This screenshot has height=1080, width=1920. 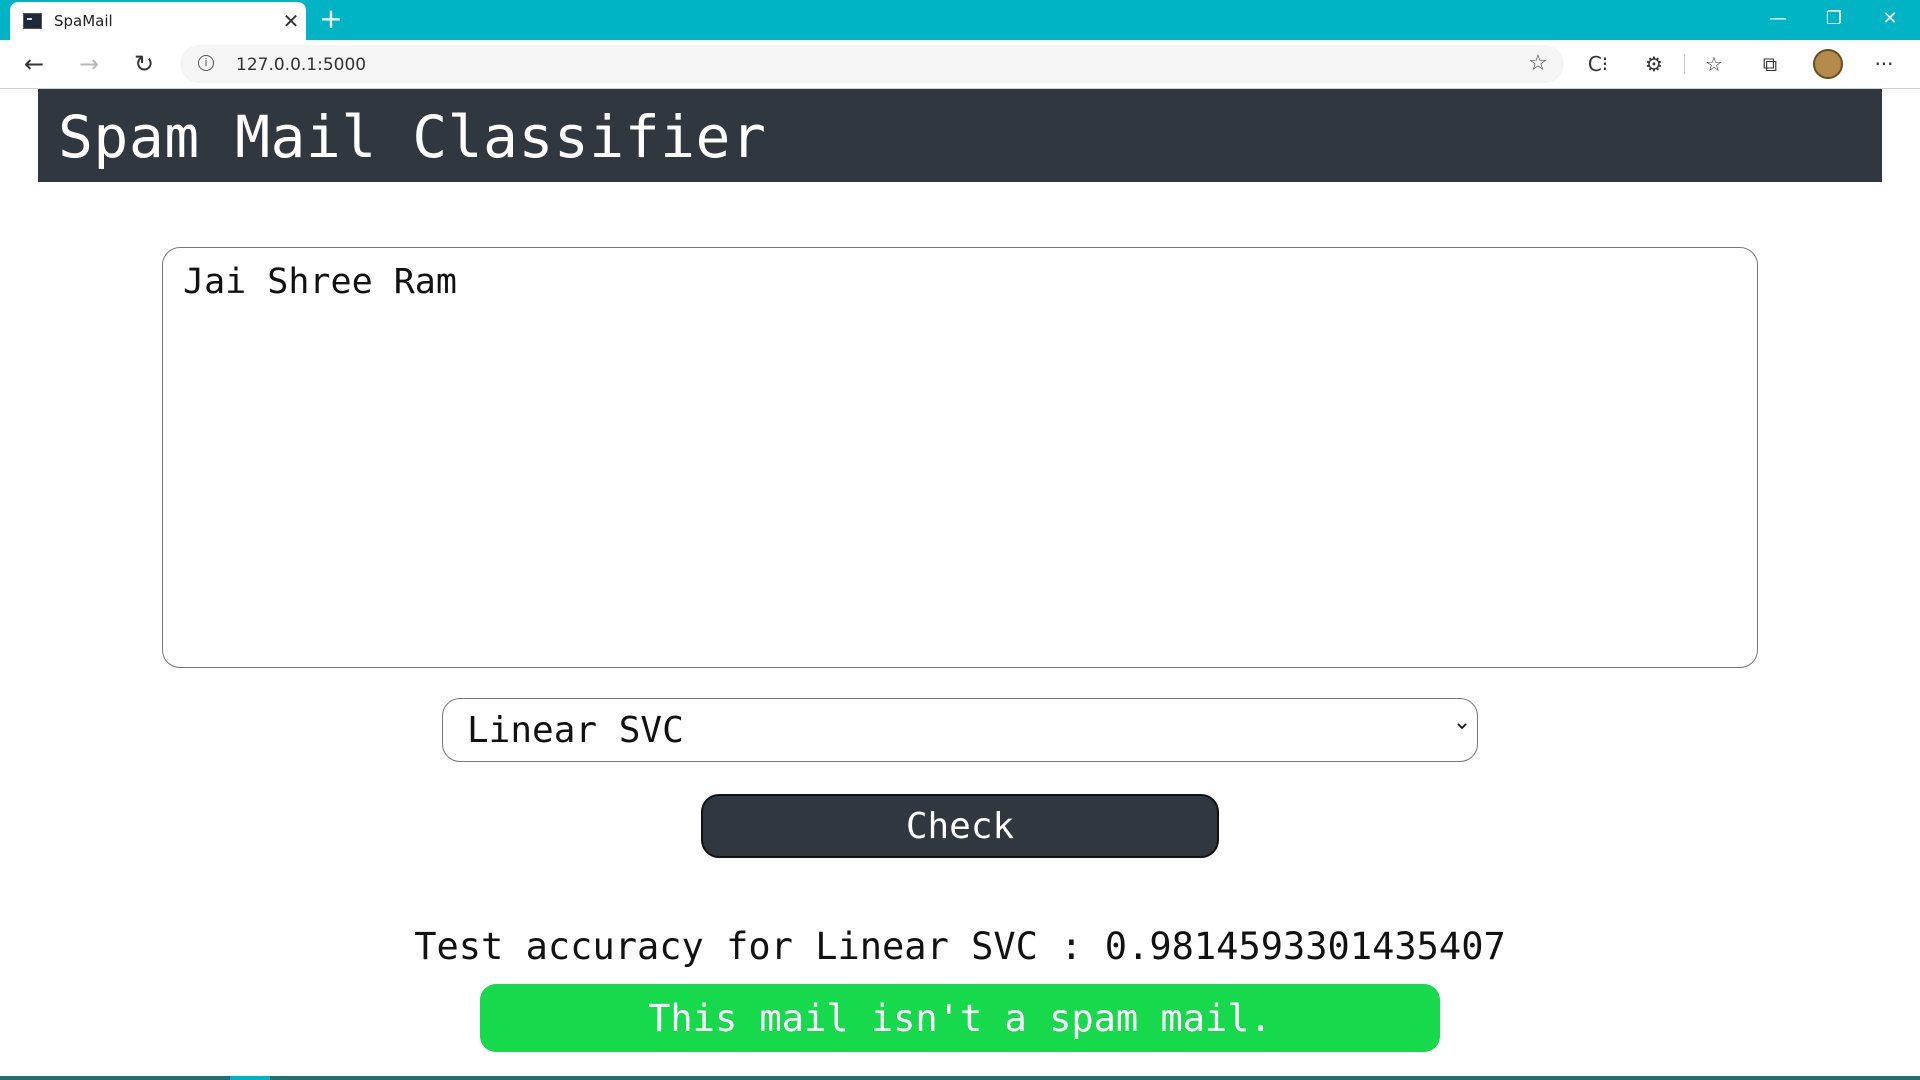 I want to click on taskbar-edge, so click(x=960, y=1078).